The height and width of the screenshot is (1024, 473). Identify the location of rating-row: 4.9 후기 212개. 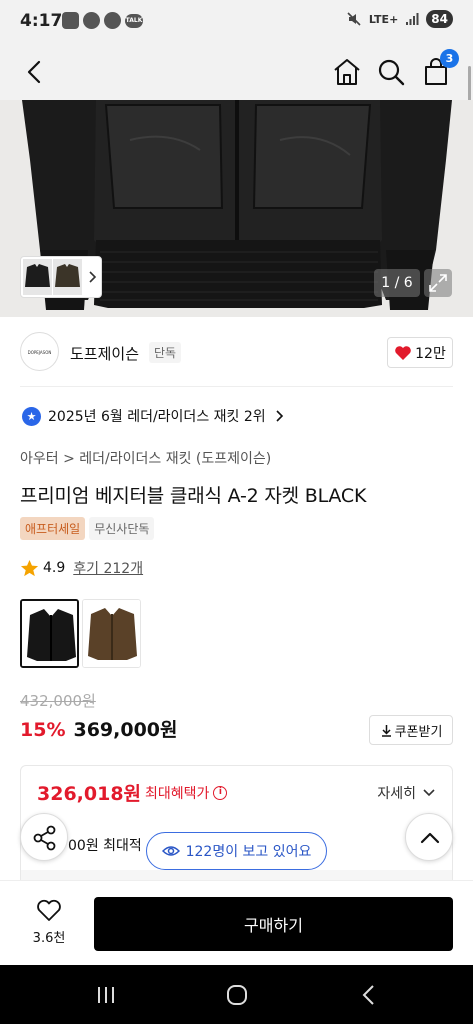
(81, 568).